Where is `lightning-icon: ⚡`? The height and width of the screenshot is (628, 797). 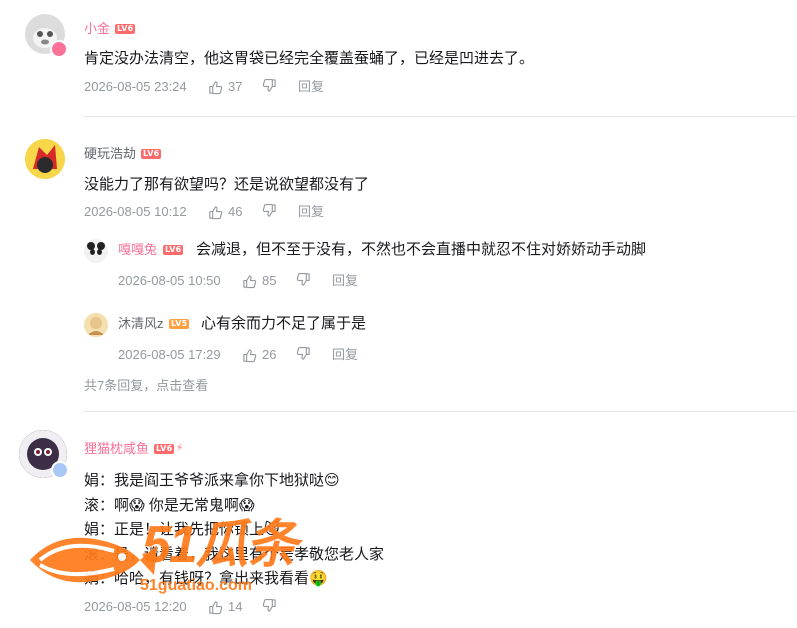
lightning-icon: ⚡ is located at coordinates (180, 448).